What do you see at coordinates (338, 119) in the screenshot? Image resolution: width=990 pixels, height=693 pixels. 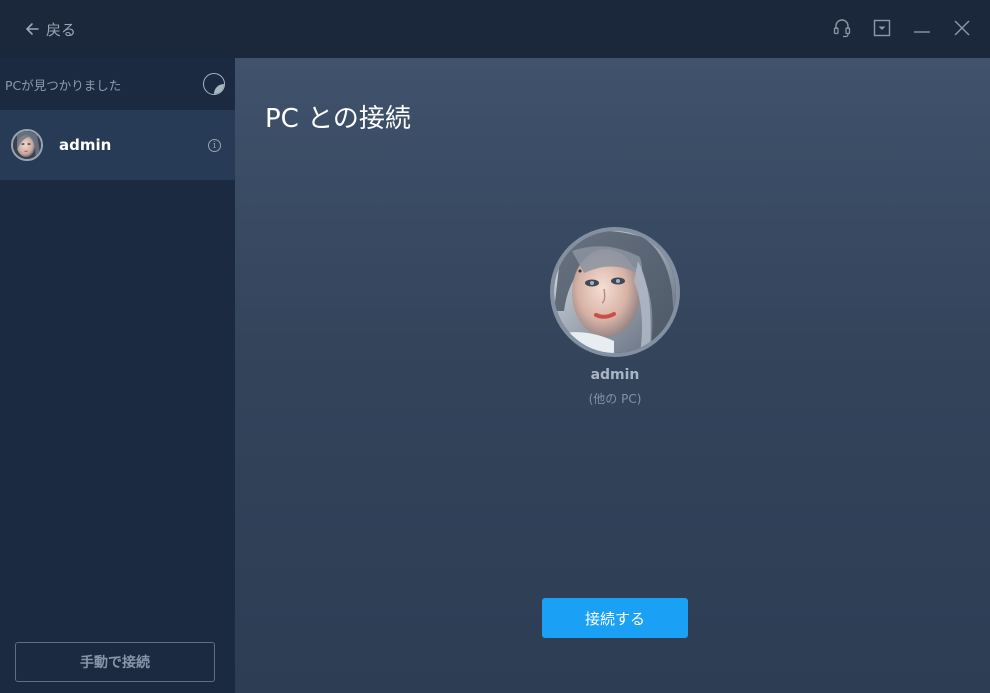 I see `page-title: PC との接続` at bounding box center [338, 119].